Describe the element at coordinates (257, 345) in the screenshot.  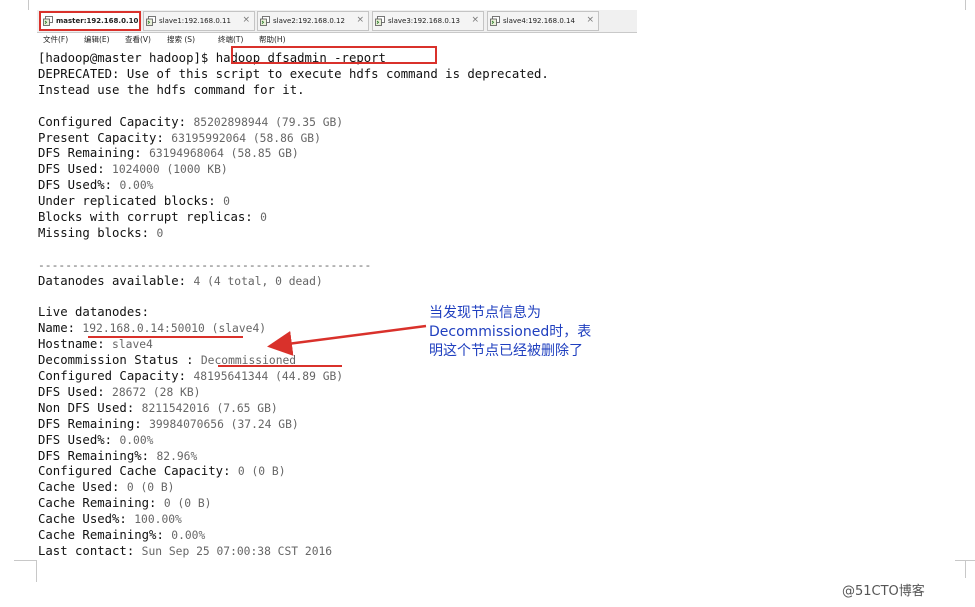
I see `annotation-overlay` at that location.